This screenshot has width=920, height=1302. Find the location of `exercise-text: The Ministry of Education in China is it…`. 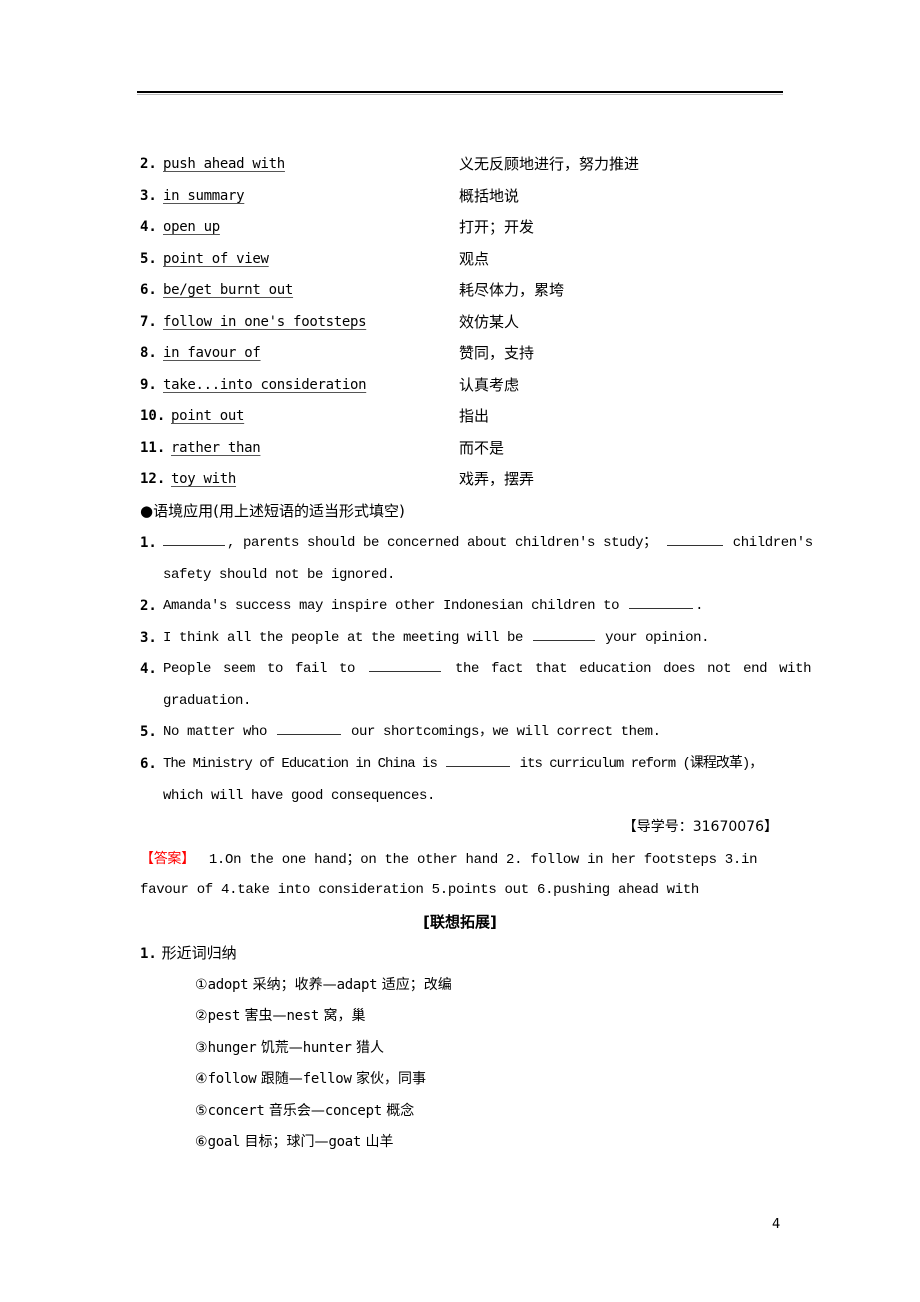

exercise-text: The Ministry of Education in China is it… is located at coordinates (463, 764).